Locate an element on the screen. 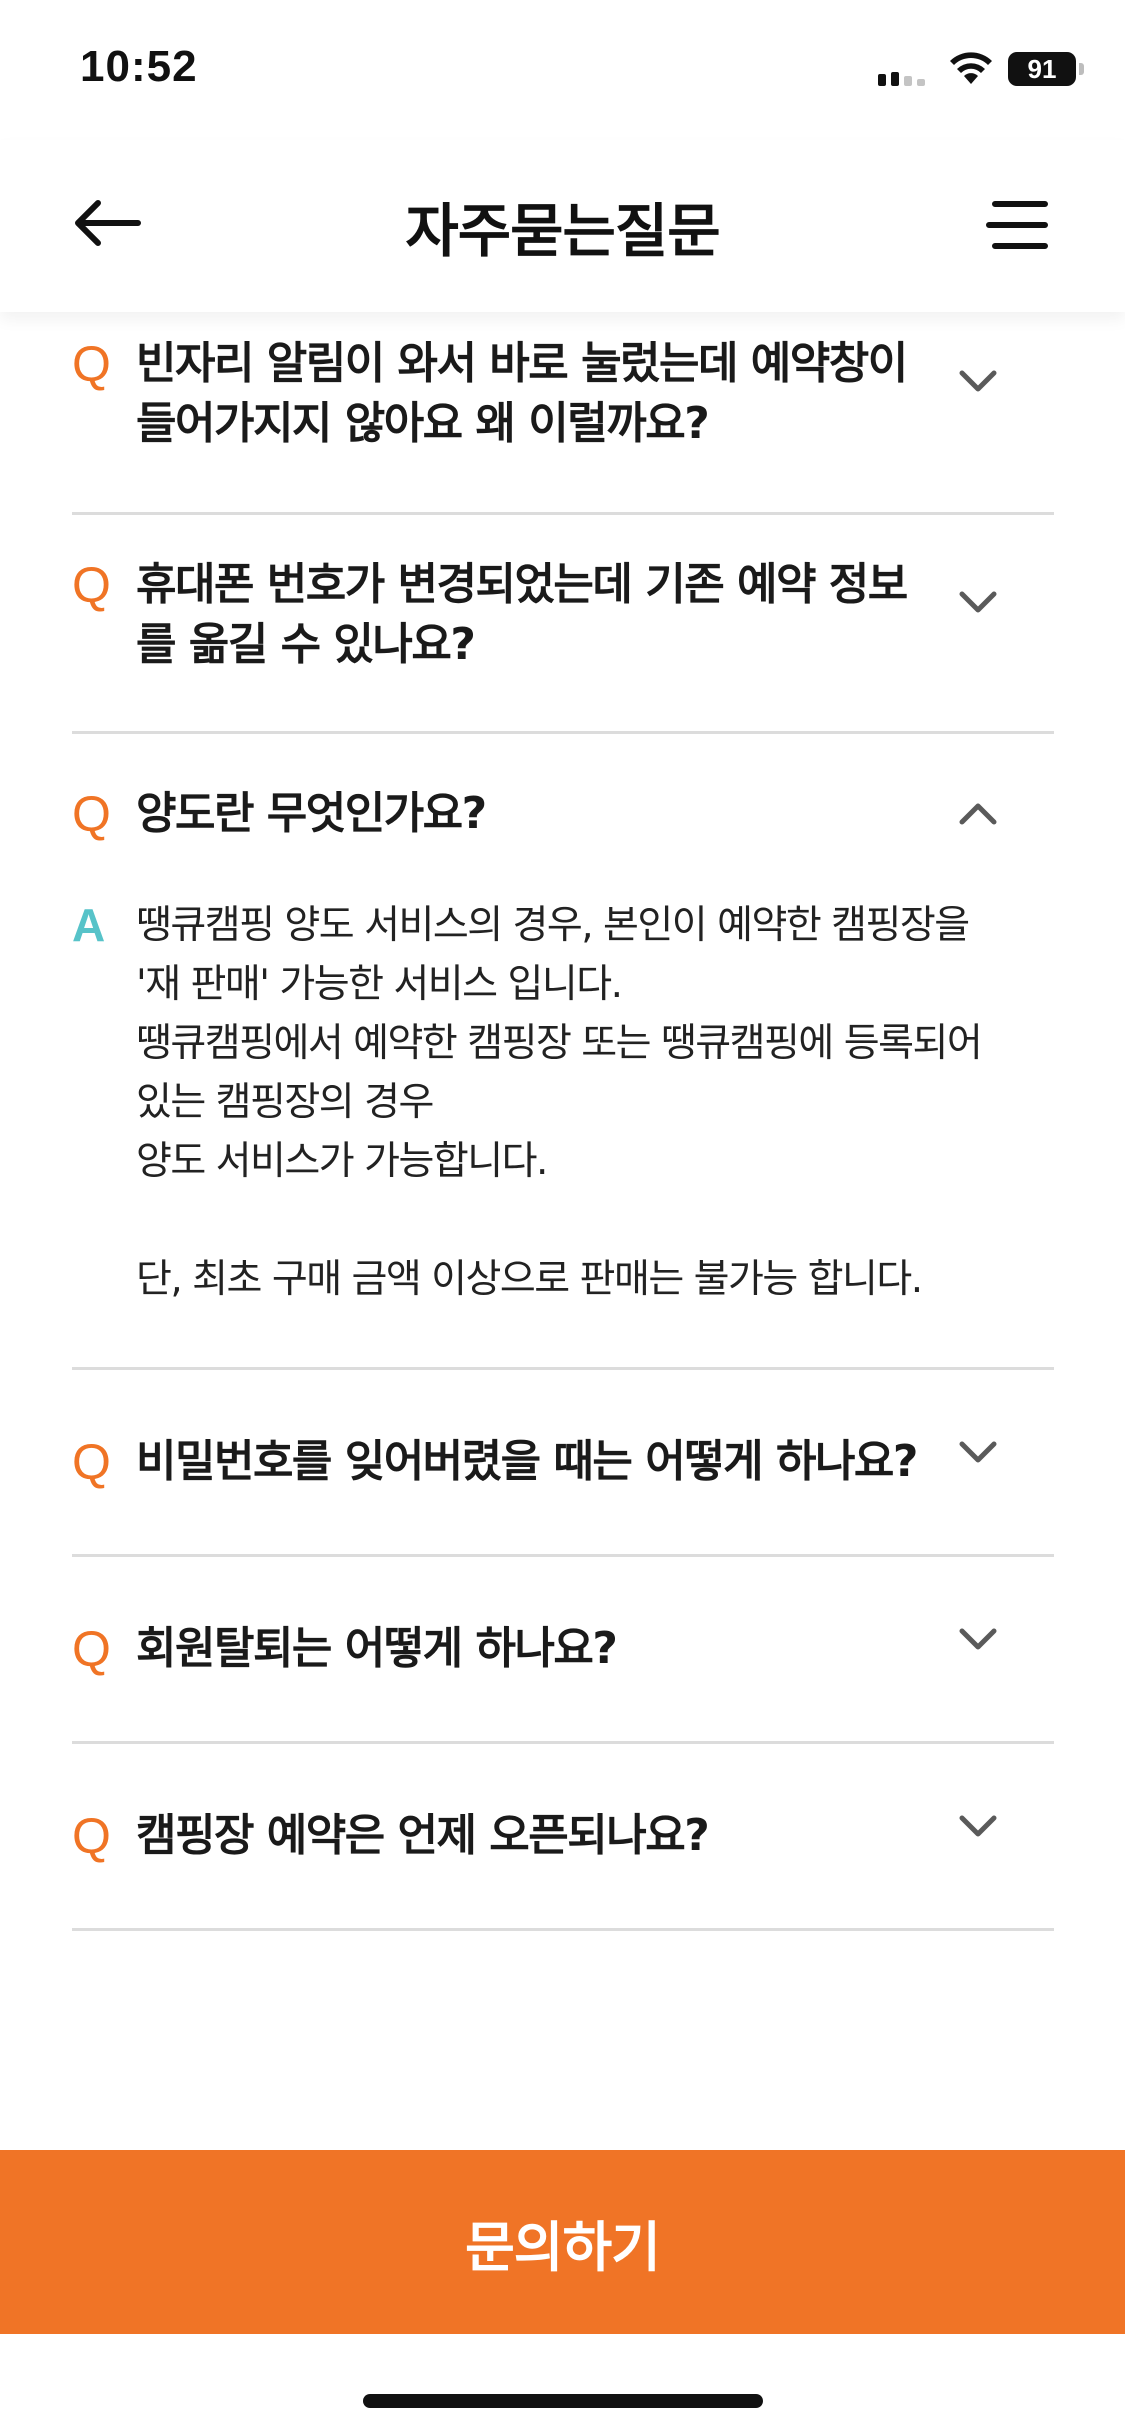  faq-item: Q 캠핑장 예약은 언제 오픈되나요? is located at coordinates (563, 1837).